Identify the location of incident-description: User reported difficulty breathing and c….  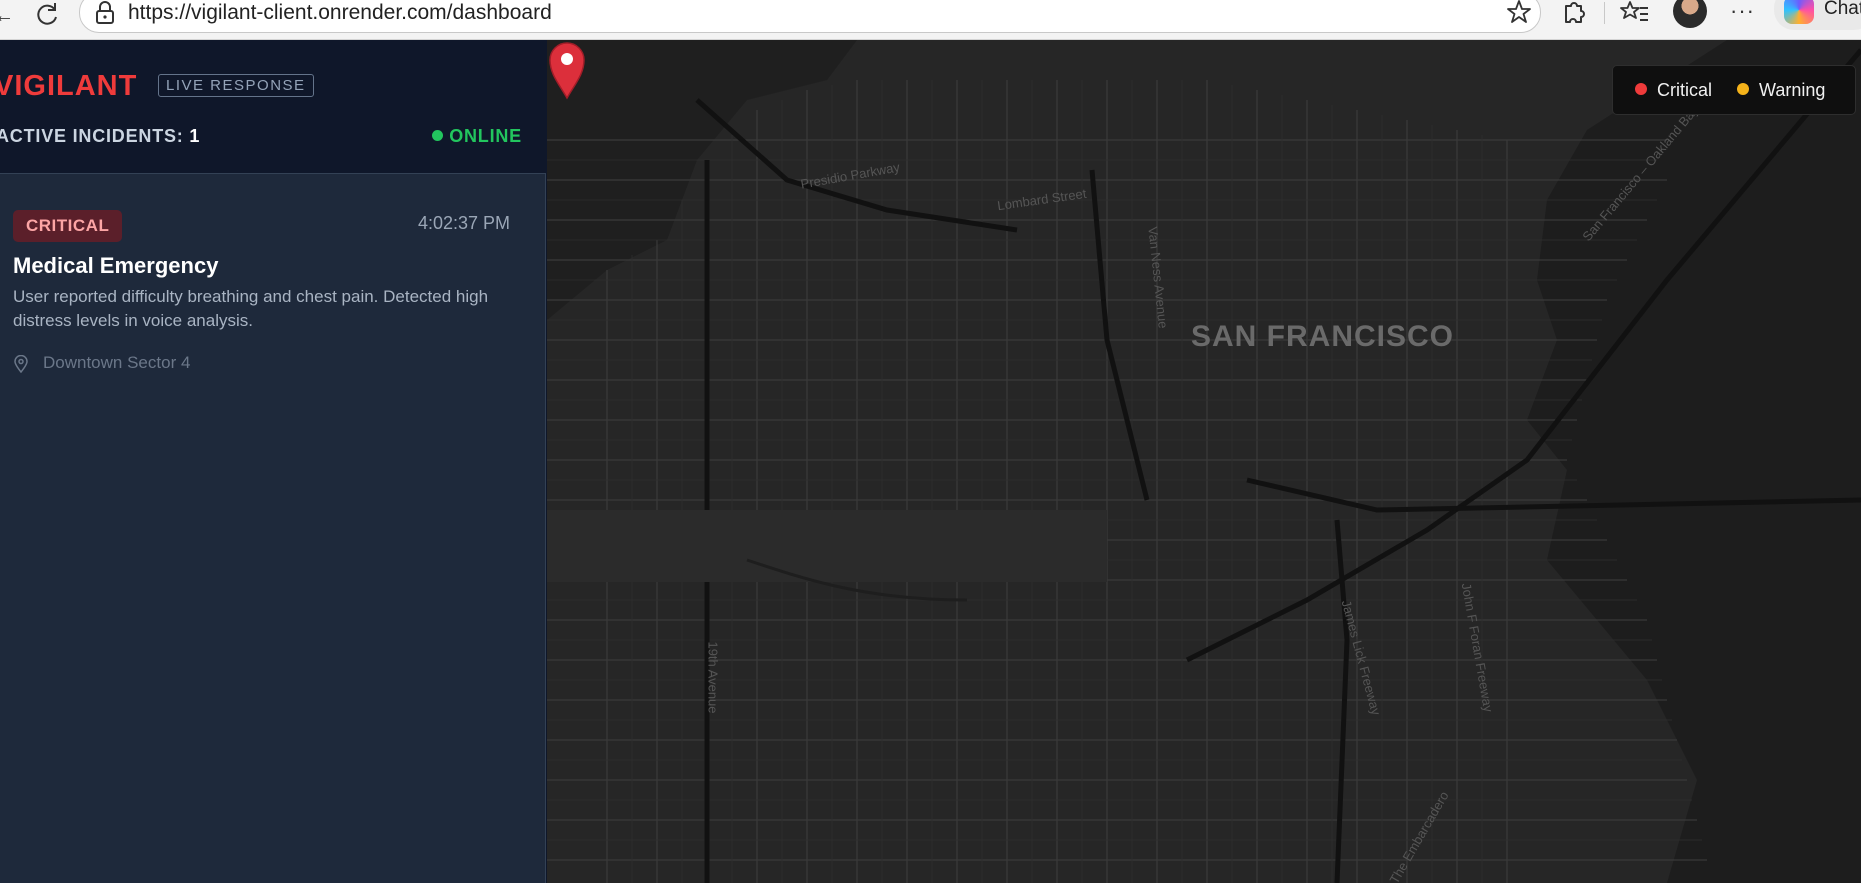
(251, 308).